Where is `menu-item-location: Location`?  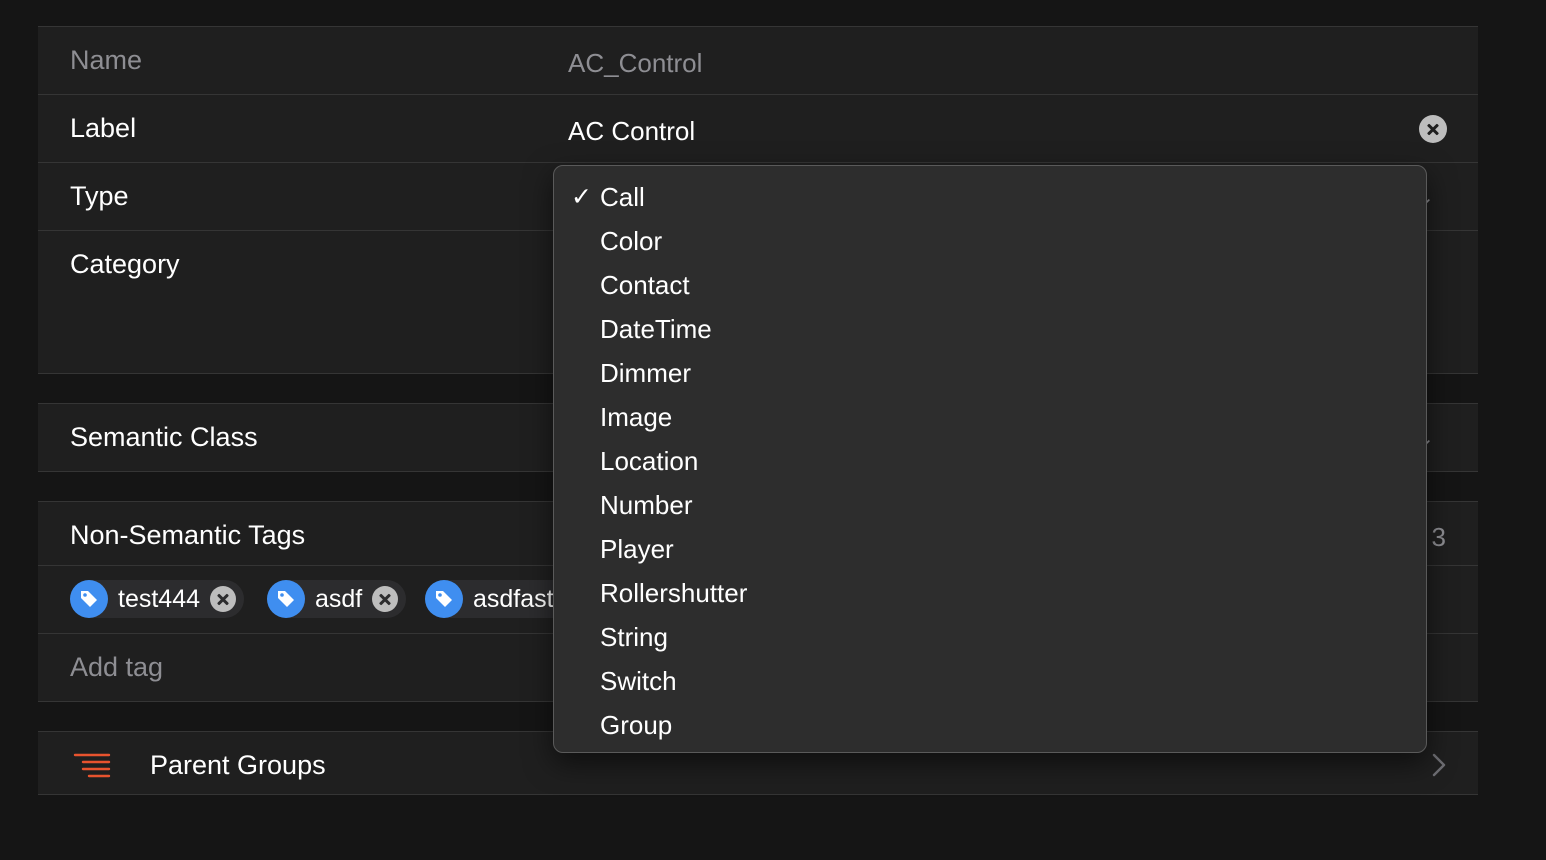 menu-item-location: Location is located at coordinates (990, 461).